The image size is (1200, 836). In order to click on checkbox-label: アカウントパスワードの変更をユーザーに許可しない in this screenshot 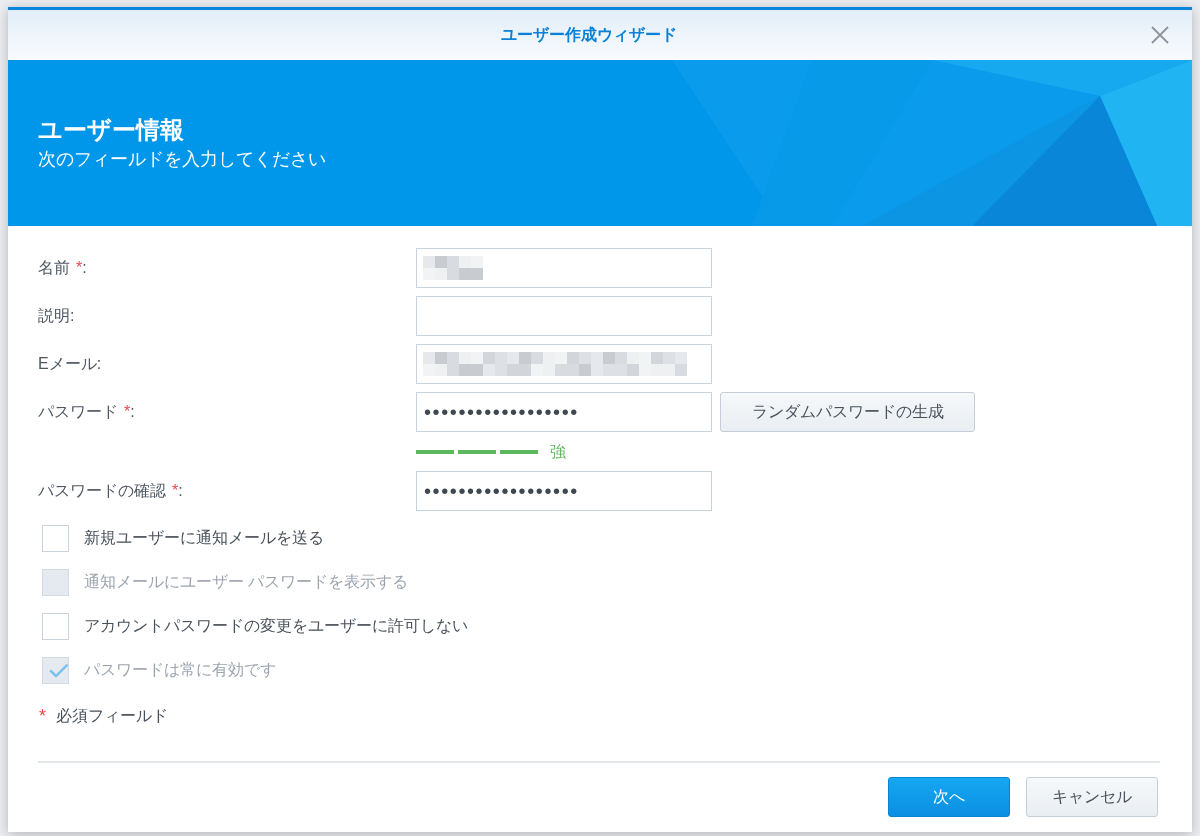, I will do `click(276, 625)`.